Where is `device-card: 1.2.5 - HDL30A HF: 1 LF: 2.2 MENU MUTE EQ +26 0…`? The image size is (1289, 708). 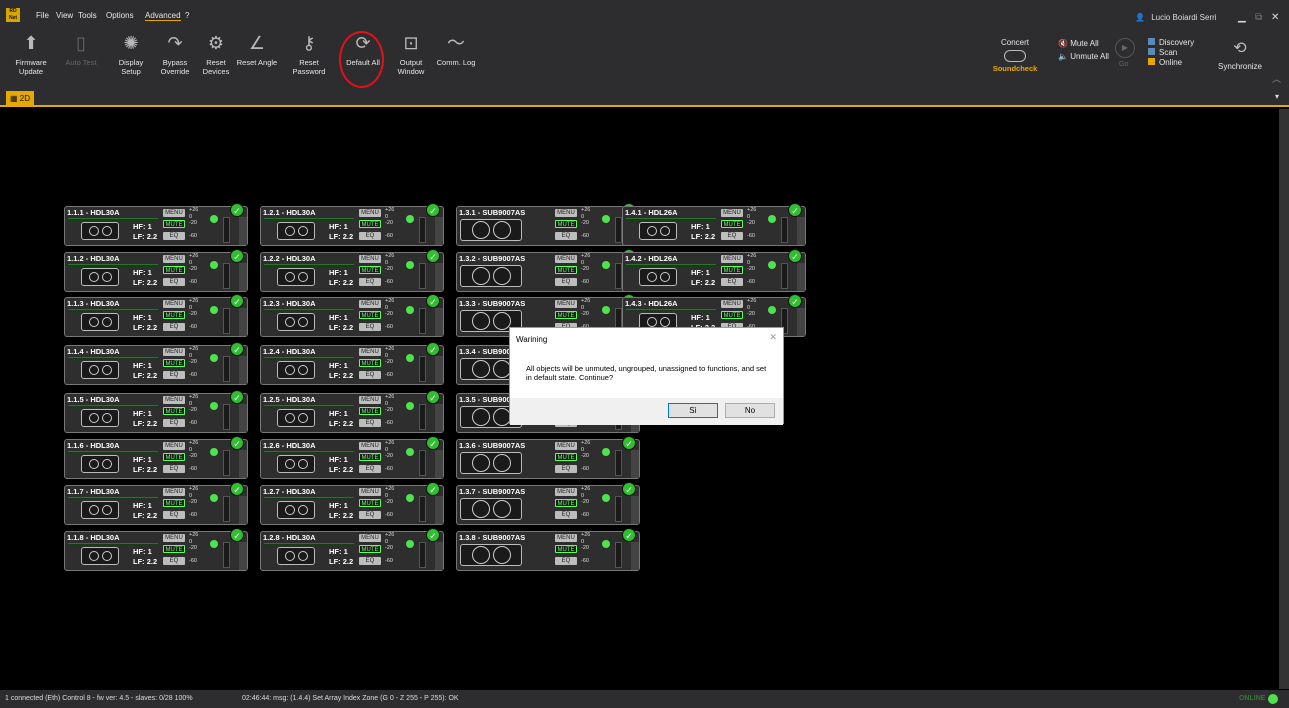
device-card: 1.2.5 - HDL30A HF: 1 LF: 2.2 MENU MUTE EQ +26 0… is located at coordinates (352, 411).